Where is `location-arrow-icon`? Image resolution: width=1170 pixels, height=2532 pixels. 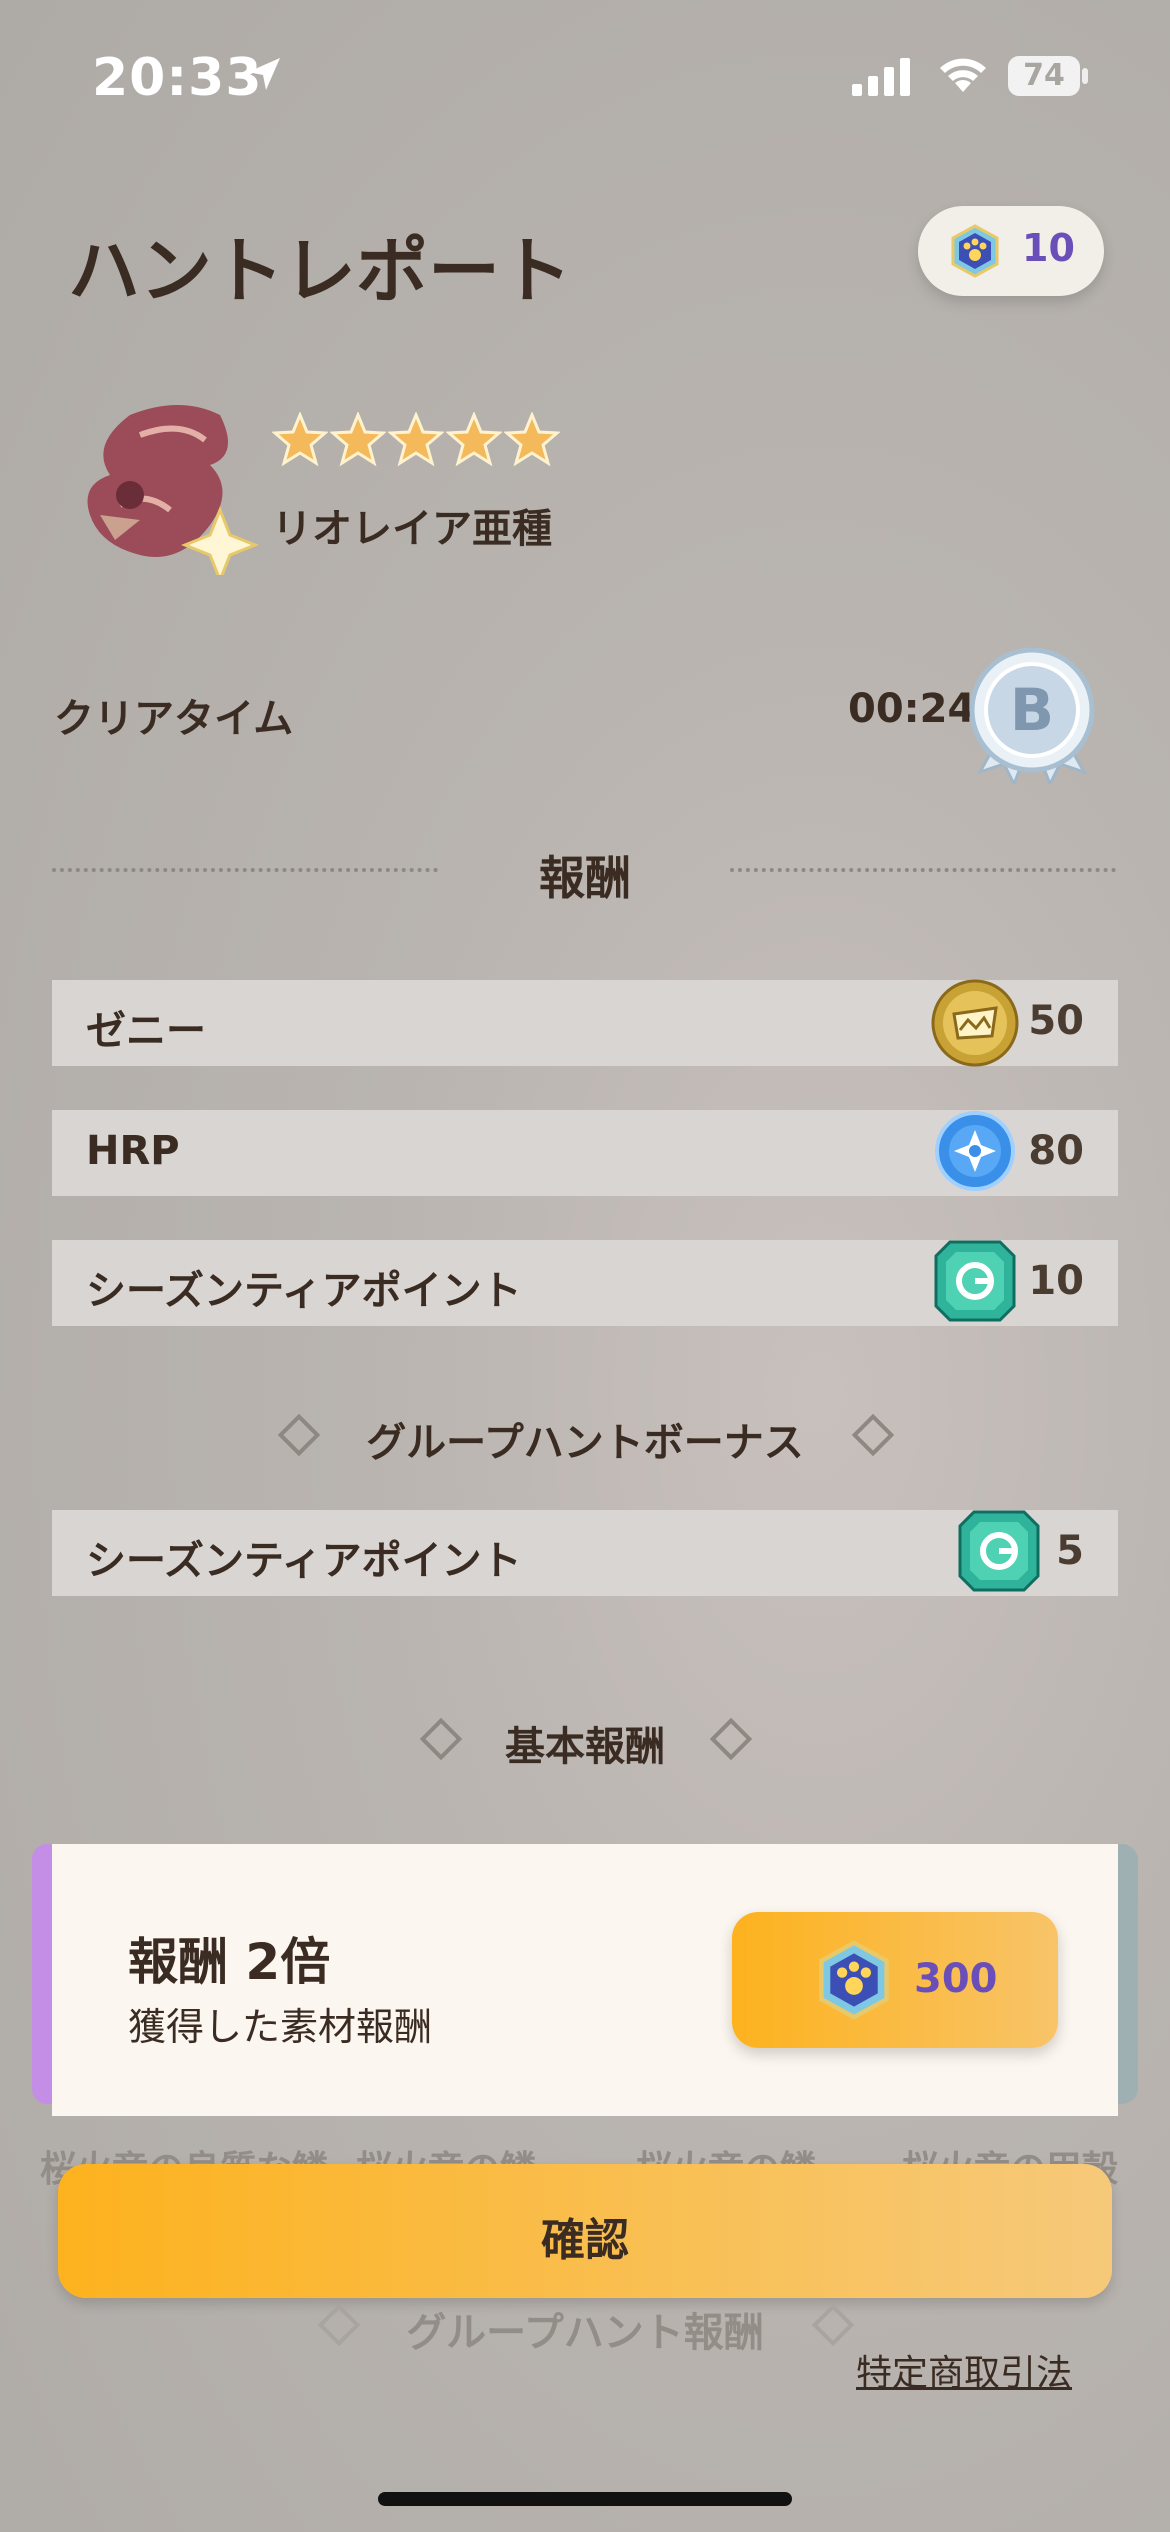 location-arrow-icon is located at coordinates (264, 74).